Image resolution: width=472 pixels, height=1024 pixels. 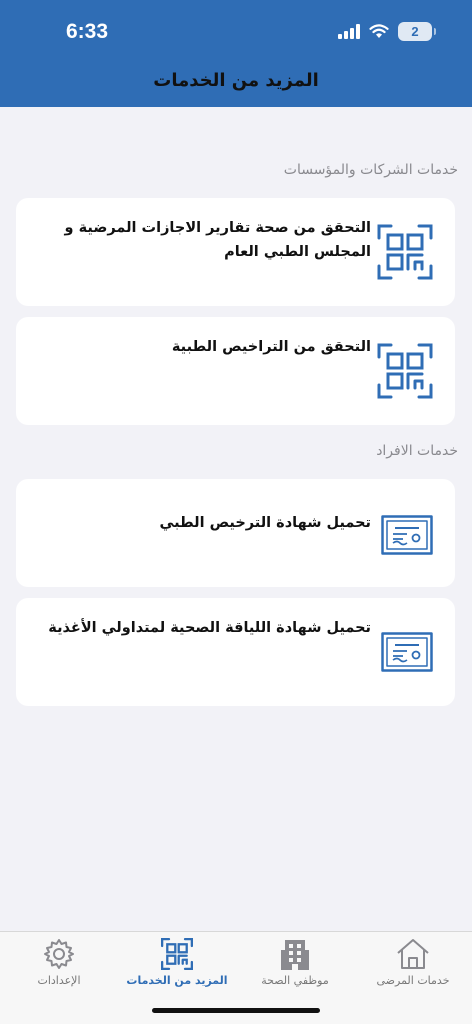 I want to click on tab-label: خدمات المرضى, so click(x=413, y=980).